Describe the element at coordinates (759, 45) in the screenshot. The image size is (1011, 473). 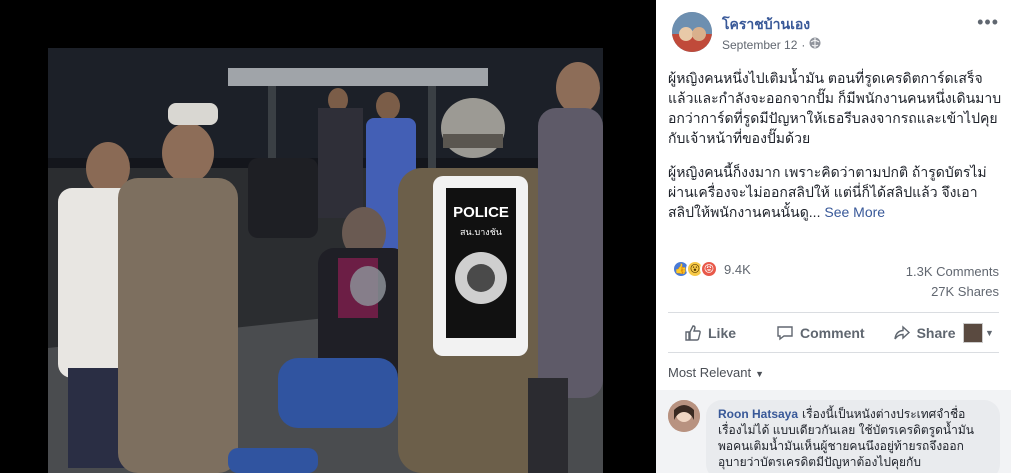
I see `post-date: September 12` at that location.